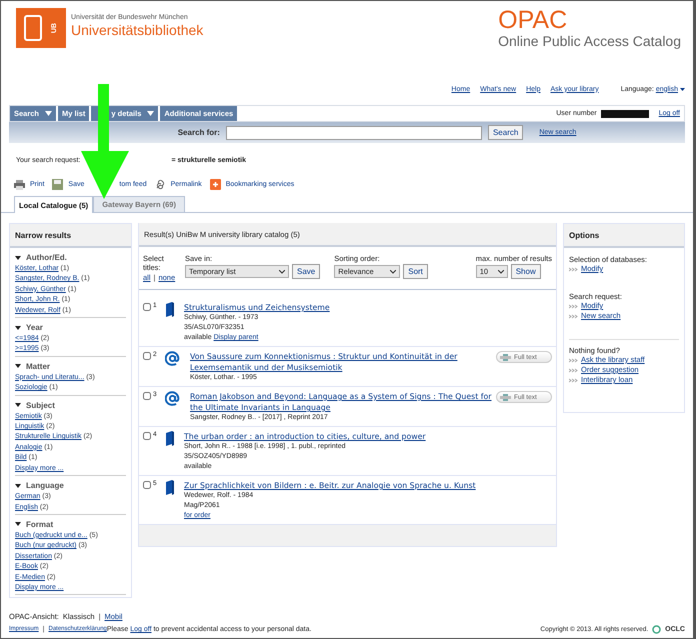 The image size is (696, 639). What do you see at coordinates (533, 20) in the screenshot?
I see `app-title: OPAC` at bounding box center [533, 20].